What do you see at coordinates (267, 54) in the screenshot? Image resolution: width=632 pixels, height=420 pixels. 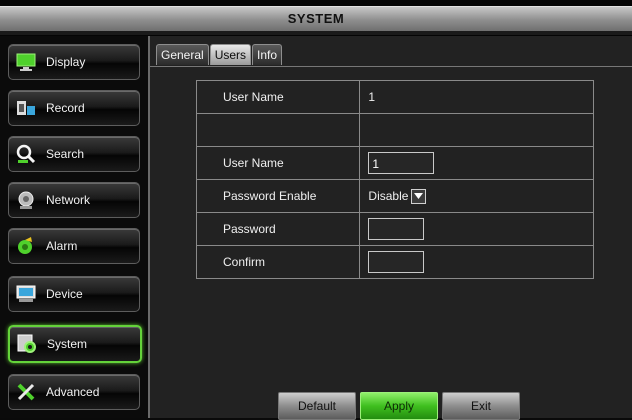 I see `tab-info: Info` at bounding box center [267, 54].